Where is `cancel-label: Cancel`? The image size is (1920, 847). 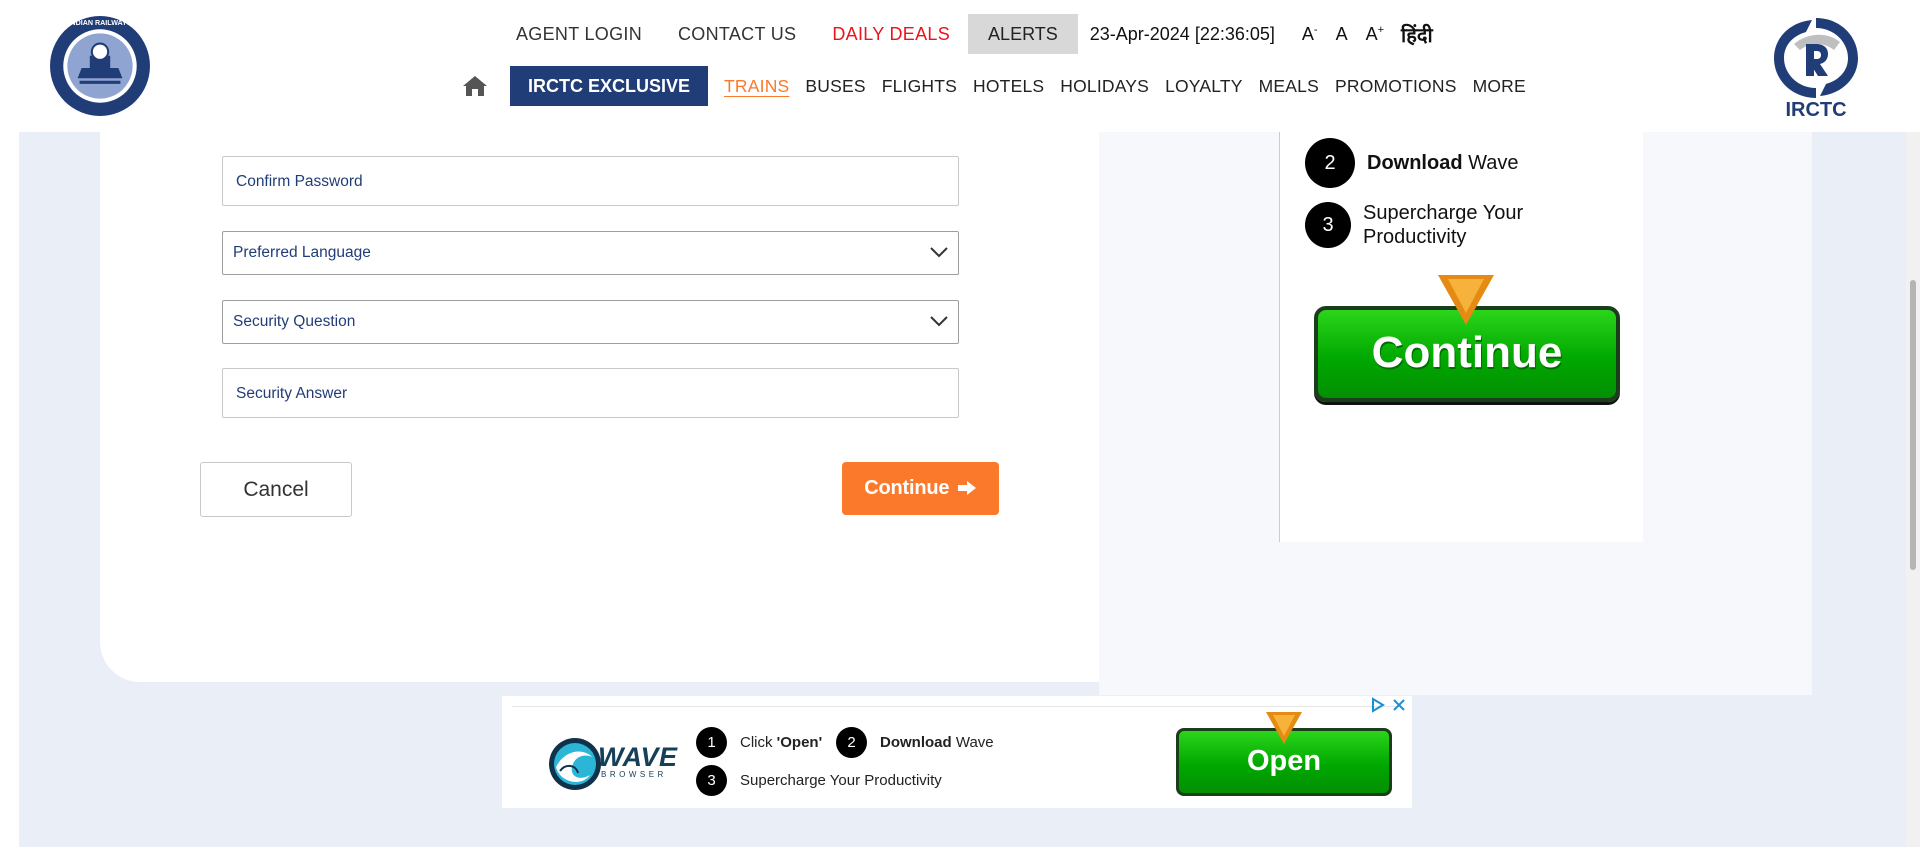
cancel-label: Cancel is located at coordinates (276, 489).